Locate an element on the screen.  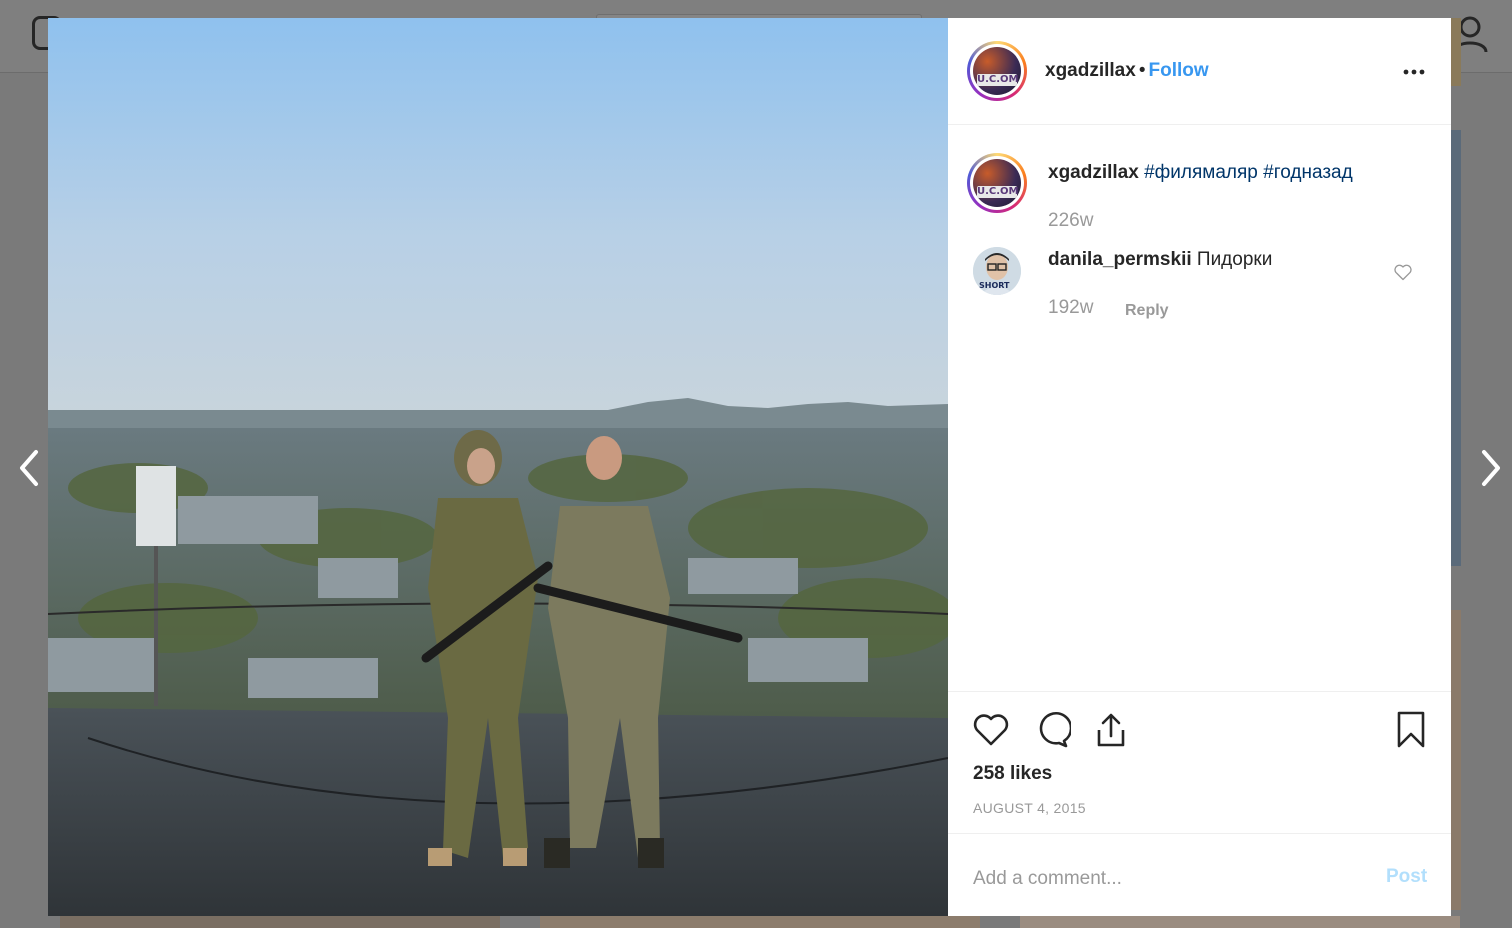
more-options-icon is located at coordinates (1414, 72).